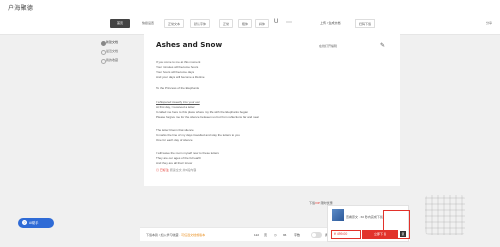 The image size is (500, 247). What do you see at coordinates (162, 170) in the screenshot?
I see `status-badge: ◎ 已标注` at bounding box center [162, 170].